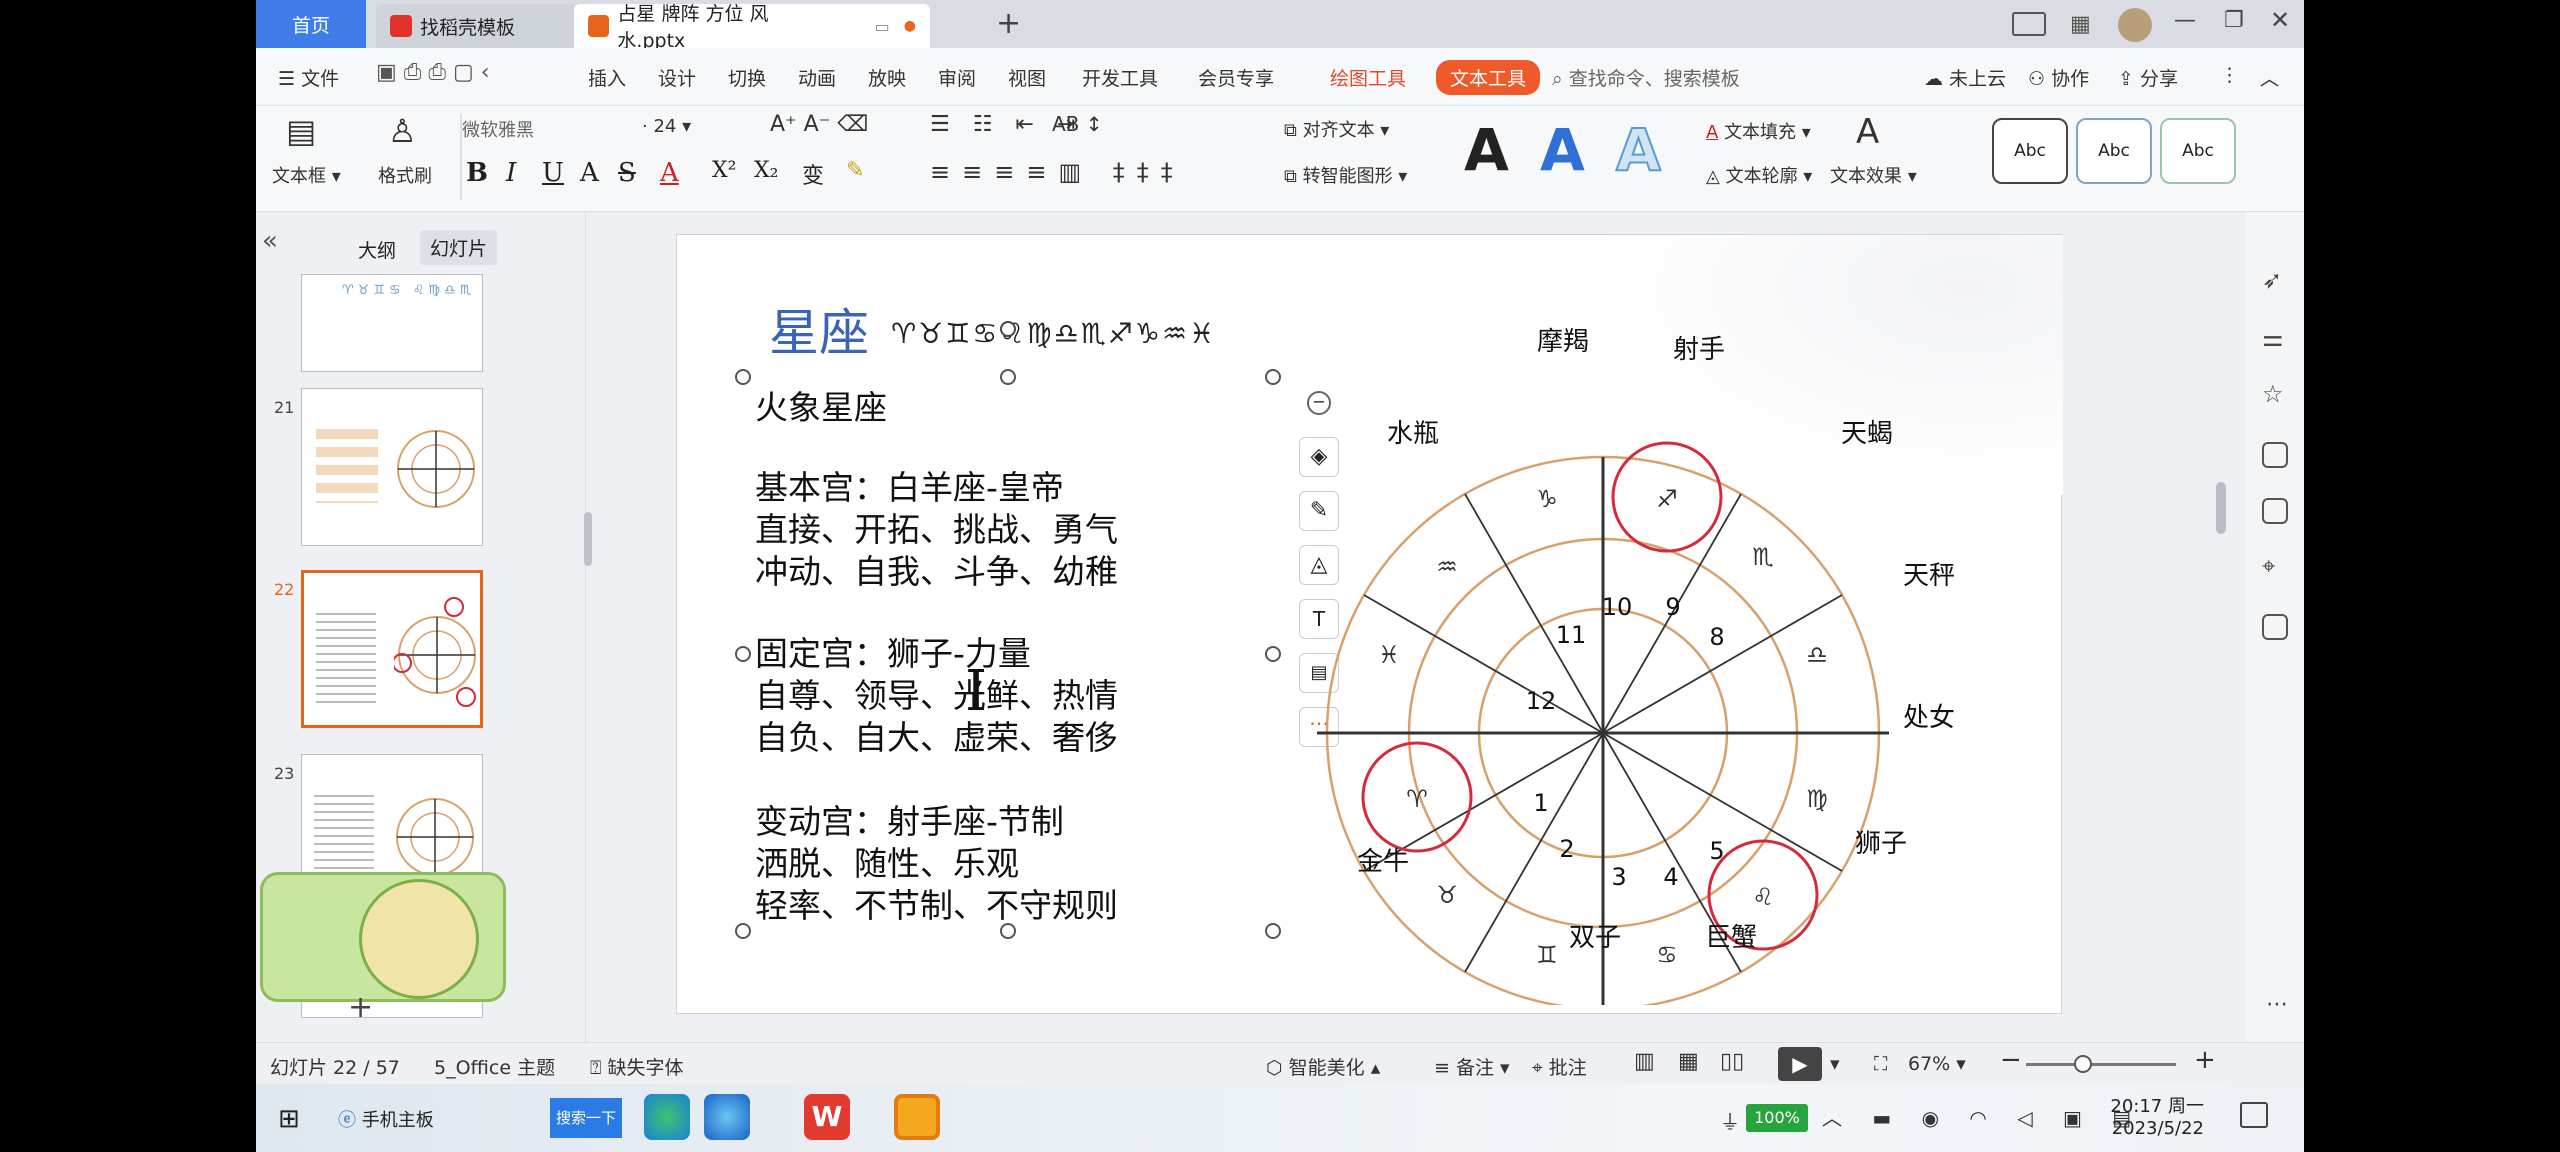  I want to click on sorter-view-button: ▦, so click(1688, 1061).